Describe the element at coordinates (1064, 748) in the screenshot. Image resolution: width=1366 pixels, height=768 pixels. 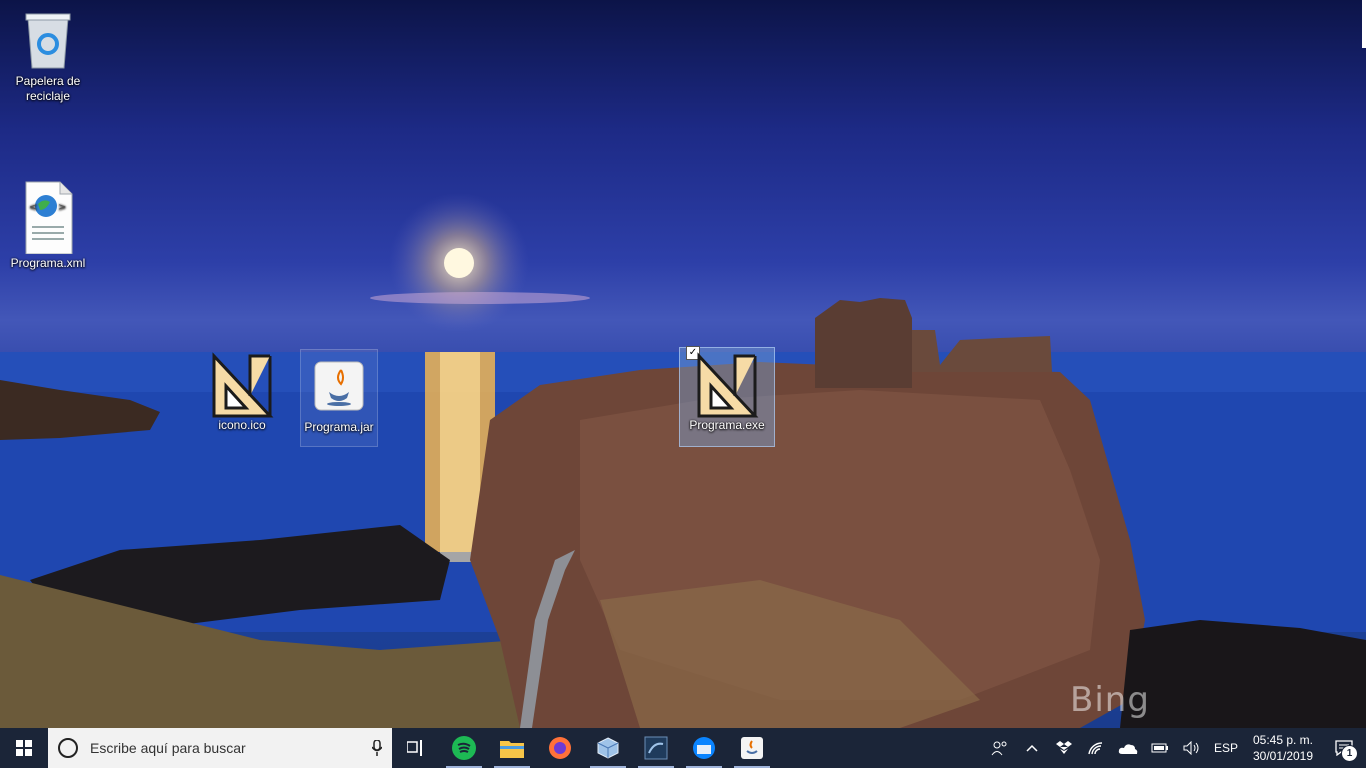
I see `dropbox-icon` at that location.